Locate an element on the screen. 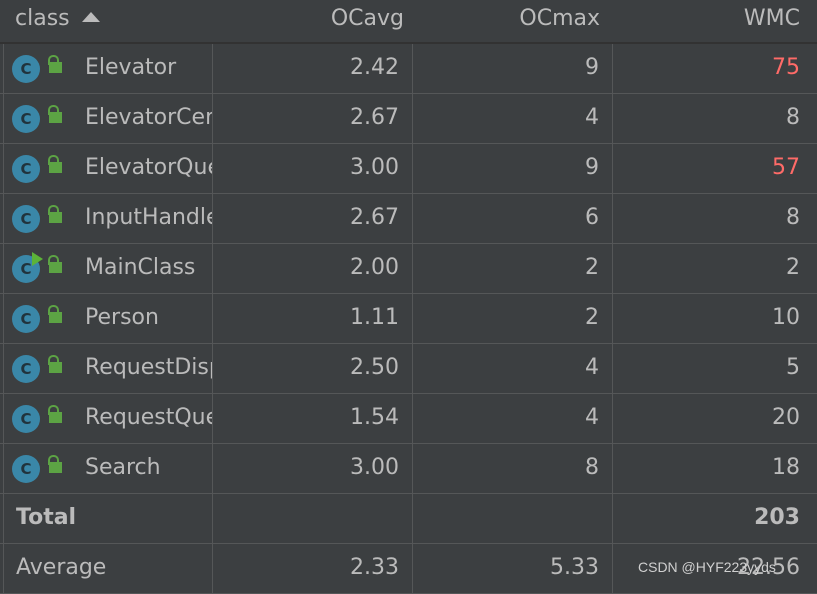 The width and height of the screenshot is (817, 594). class-name: Search is located at coordinates (123, 467).